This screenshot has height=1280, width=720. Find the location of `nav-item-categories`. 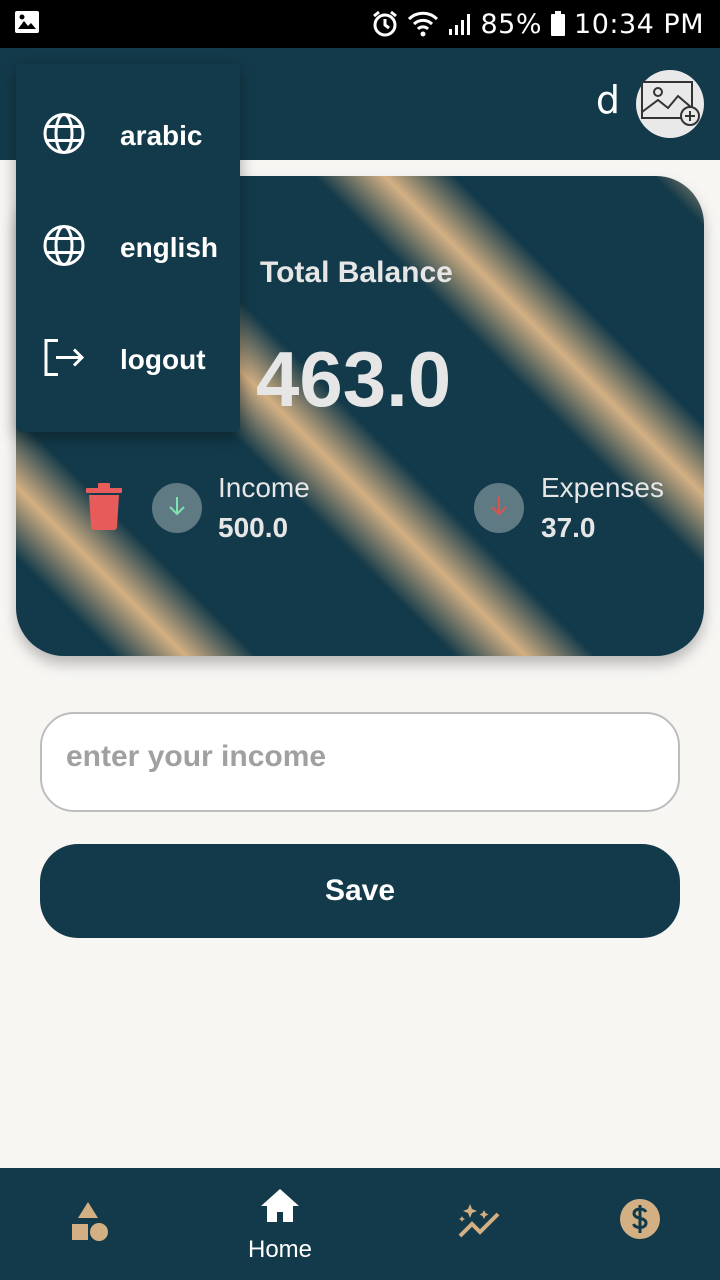

nav-item-categories is located at coordinates (90, 1224).